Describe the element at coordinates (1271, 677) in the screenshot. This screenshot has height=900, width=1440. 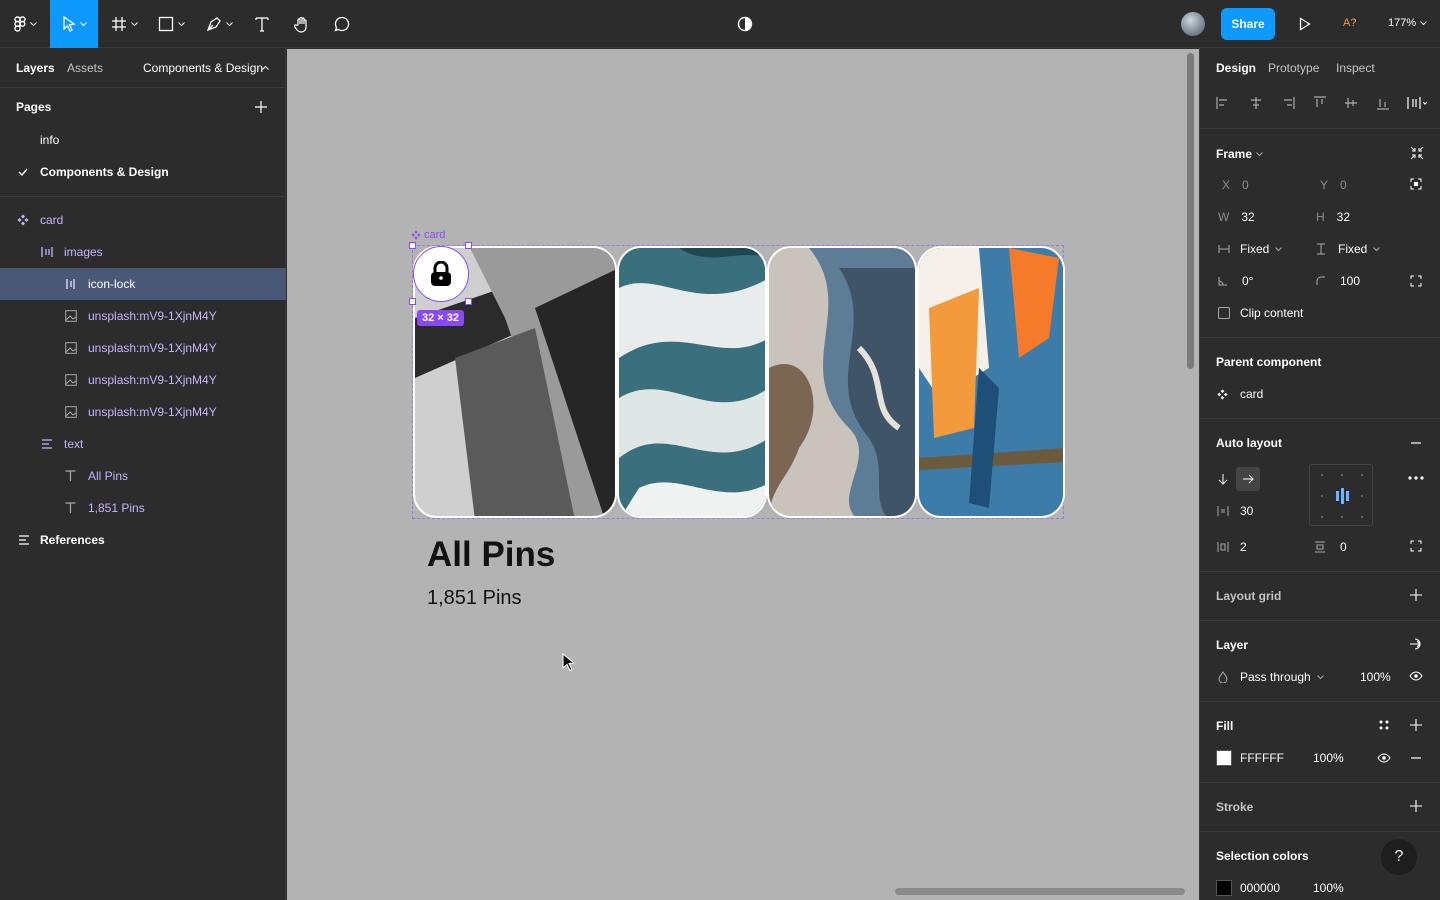
I see `blend-mode-dropdown: Pass through` at that location.